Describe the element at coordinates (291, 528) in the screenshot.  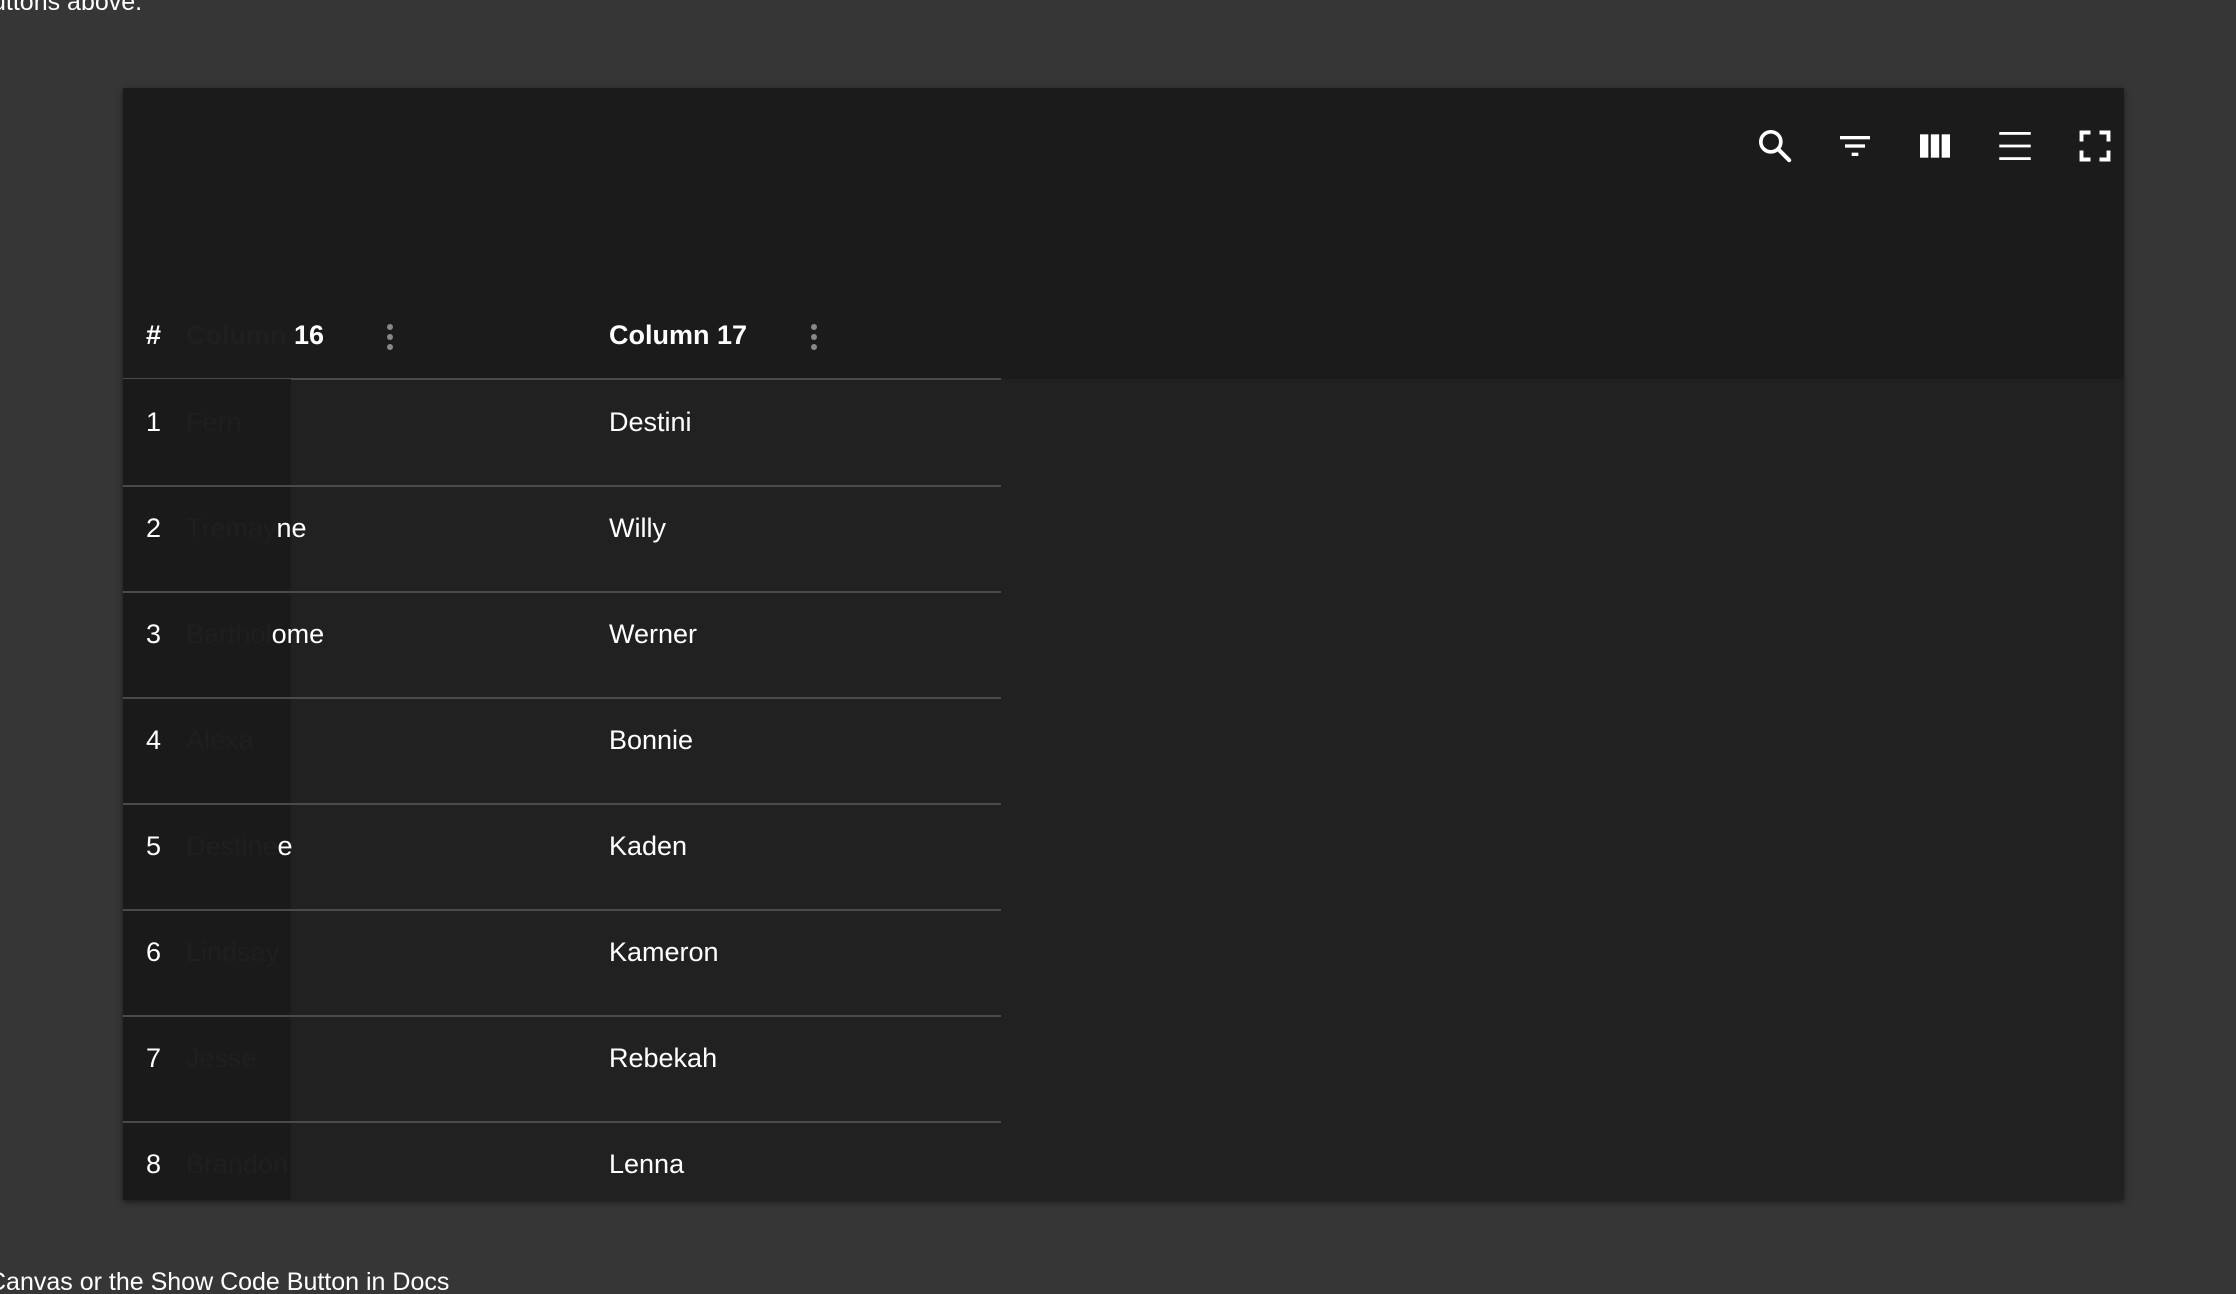
I see `column-16-cell-visible-text: ne` at that location.